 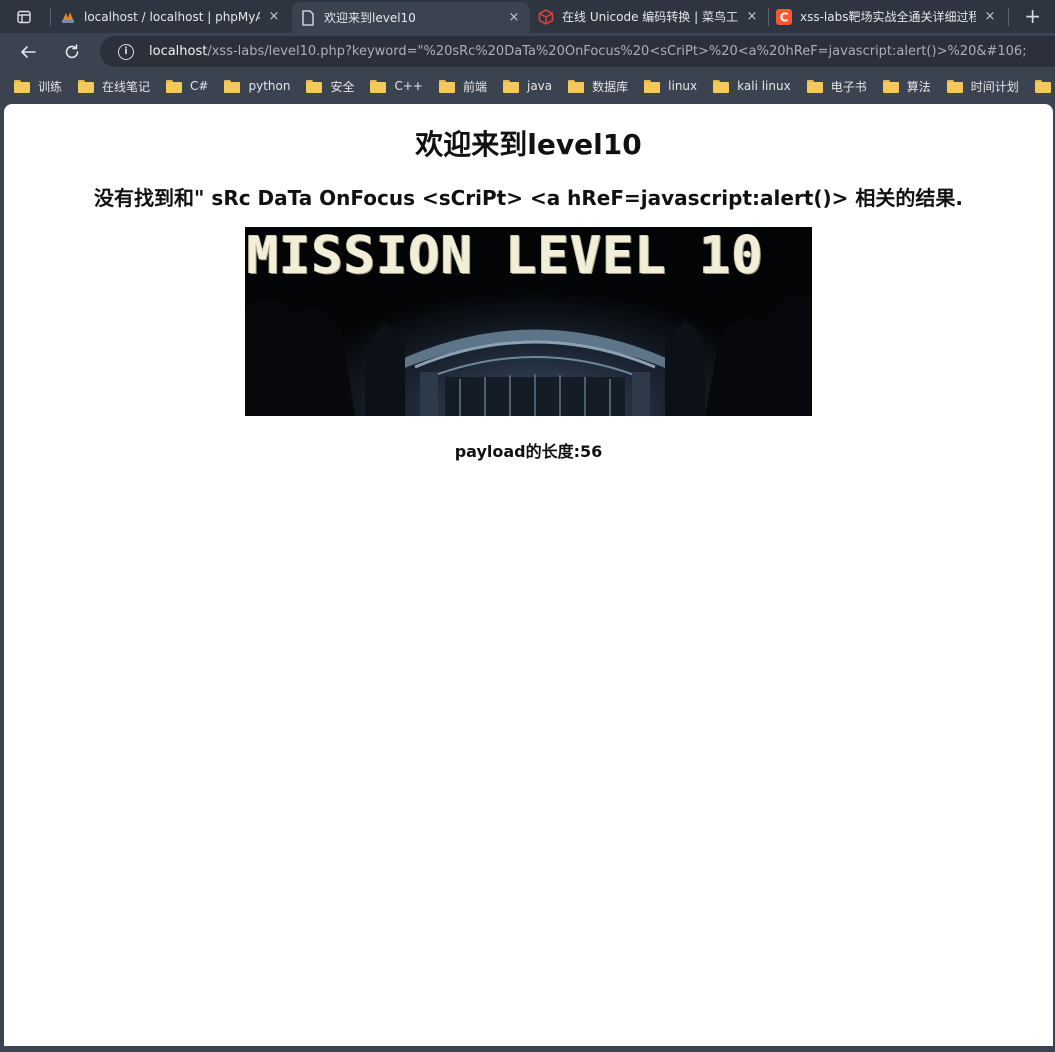 I want to click on phpmyadmin-icon, so click(x=68, y=17).